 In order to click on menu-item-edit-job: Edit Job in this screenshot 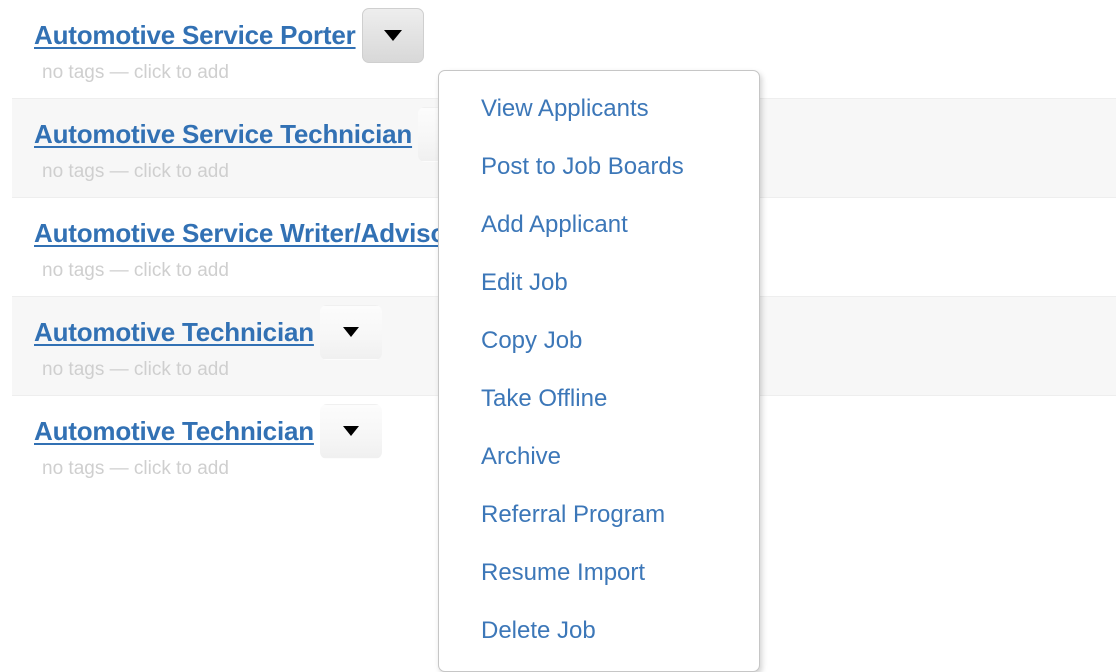, I will do `click(599, 283)`.